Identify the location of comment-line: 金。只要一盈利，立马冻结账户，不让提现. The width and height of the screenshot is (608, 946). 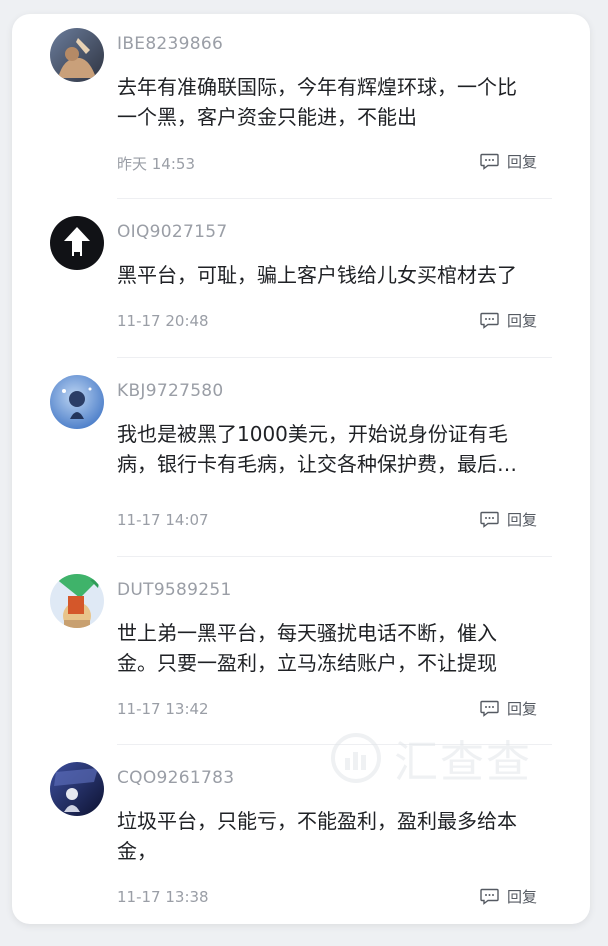
(307, 663).